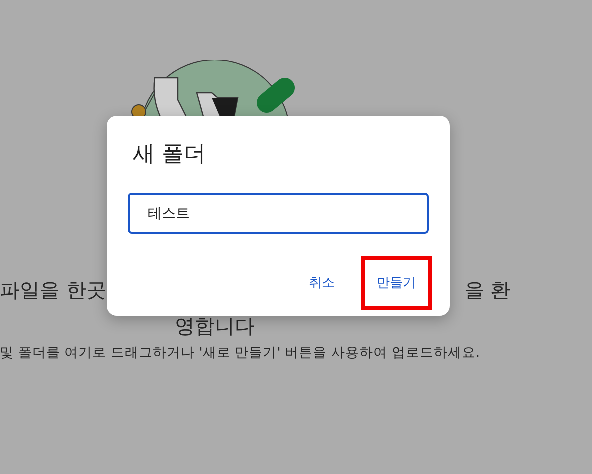  Describe the element at coordinates (322, 283) in the screenshot. I see `cancel-button: 취소` at that location.